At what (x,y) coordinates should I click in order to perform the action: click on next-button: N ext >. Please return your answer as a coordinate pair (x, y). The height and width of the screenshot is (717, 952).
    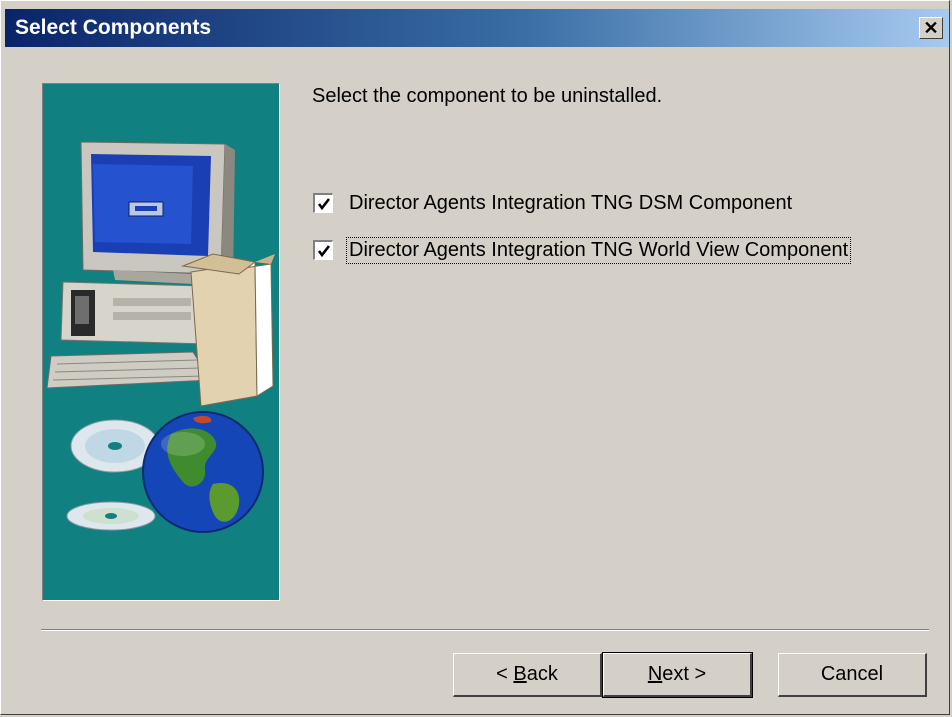
    Looking at the image, I should click on (677, 675).